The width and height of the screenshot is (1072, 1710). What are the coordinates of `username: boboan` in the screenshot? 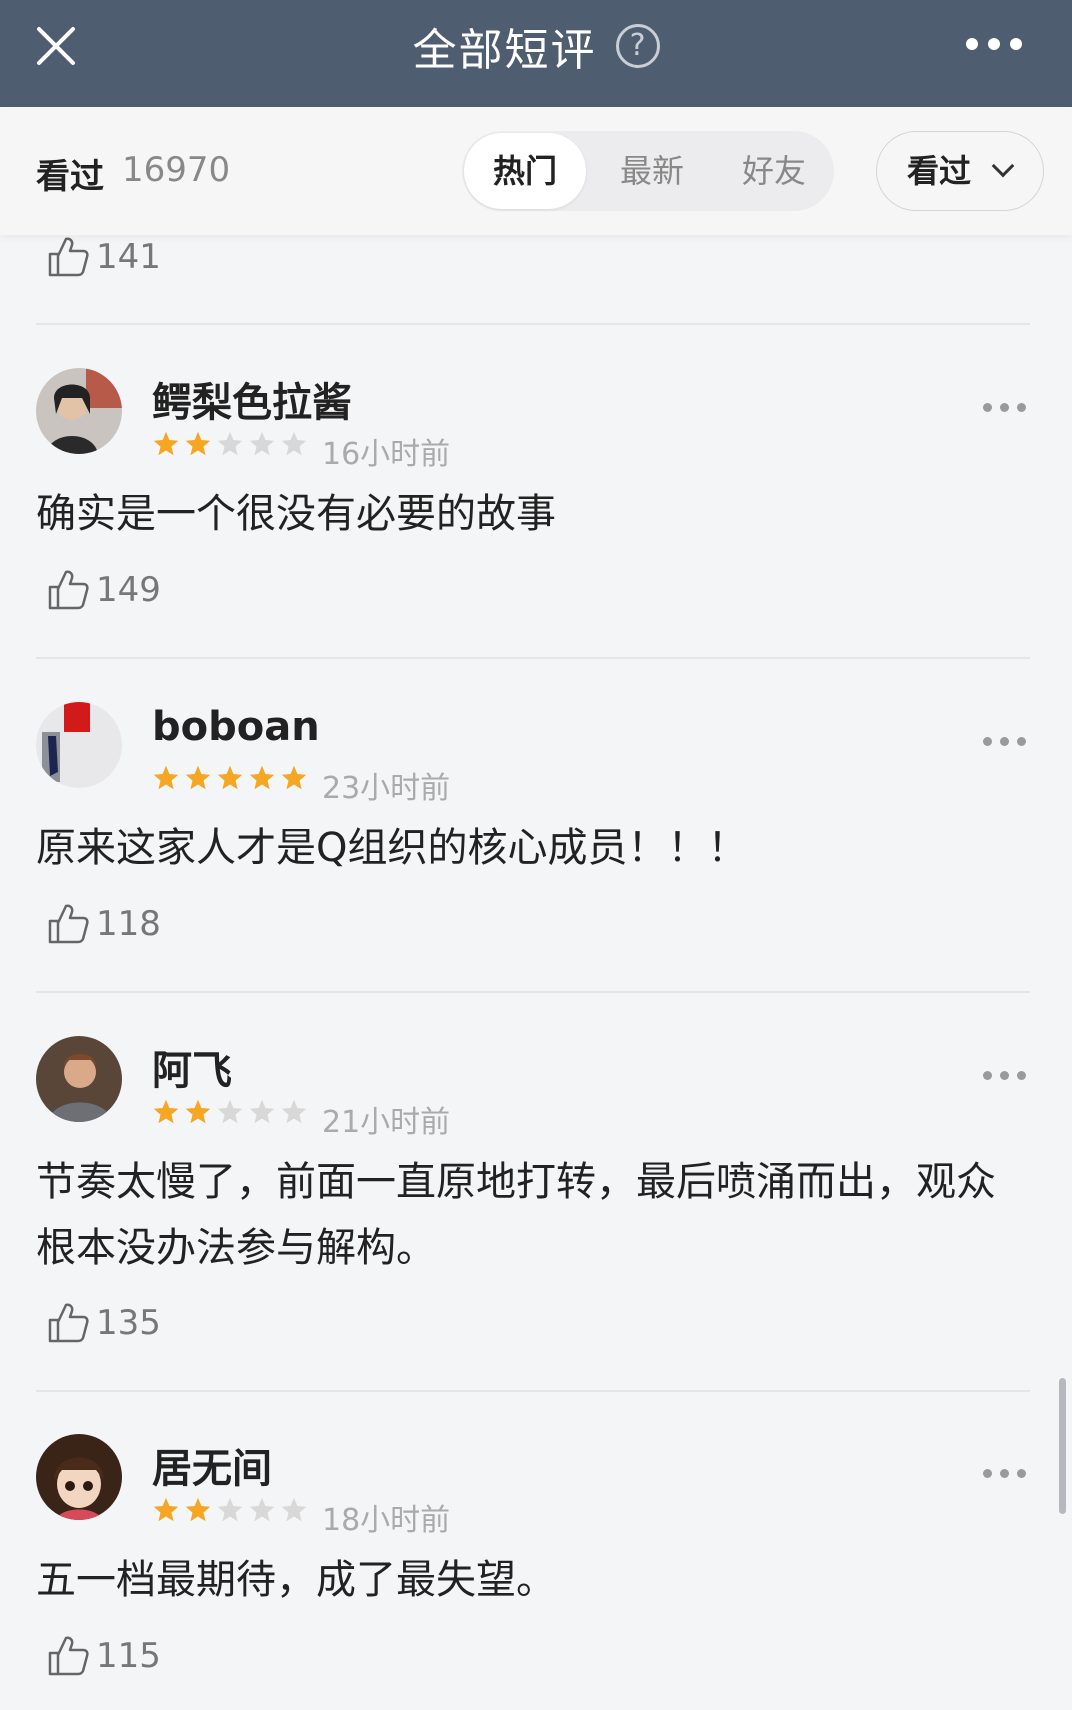 It's located at (236, 727).